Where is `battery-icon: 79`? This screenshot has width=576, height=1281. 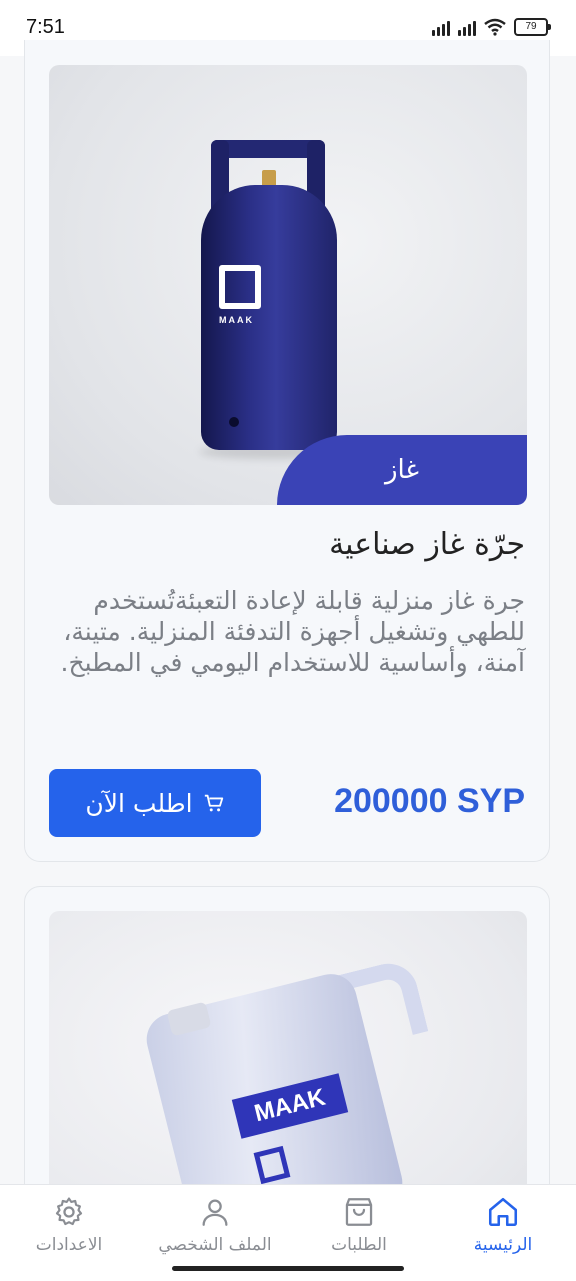 battery-icon: 79 is located at coordinates (532, 27).